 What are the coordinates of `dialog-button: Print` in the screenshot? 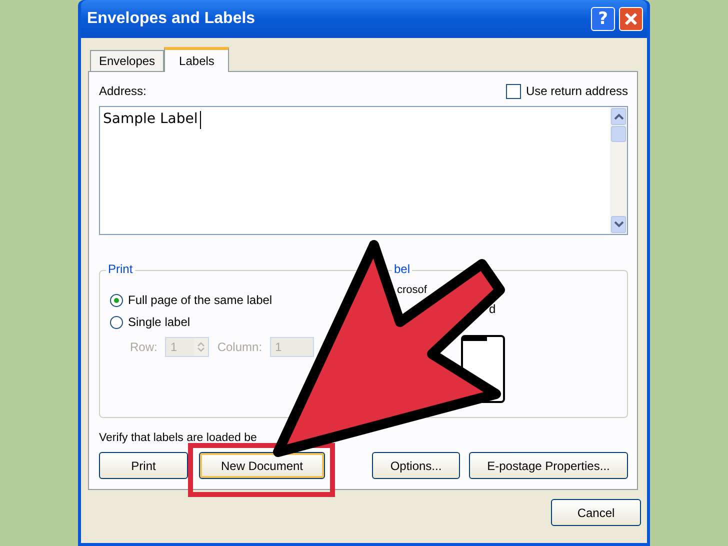 It's located at (143, 465).